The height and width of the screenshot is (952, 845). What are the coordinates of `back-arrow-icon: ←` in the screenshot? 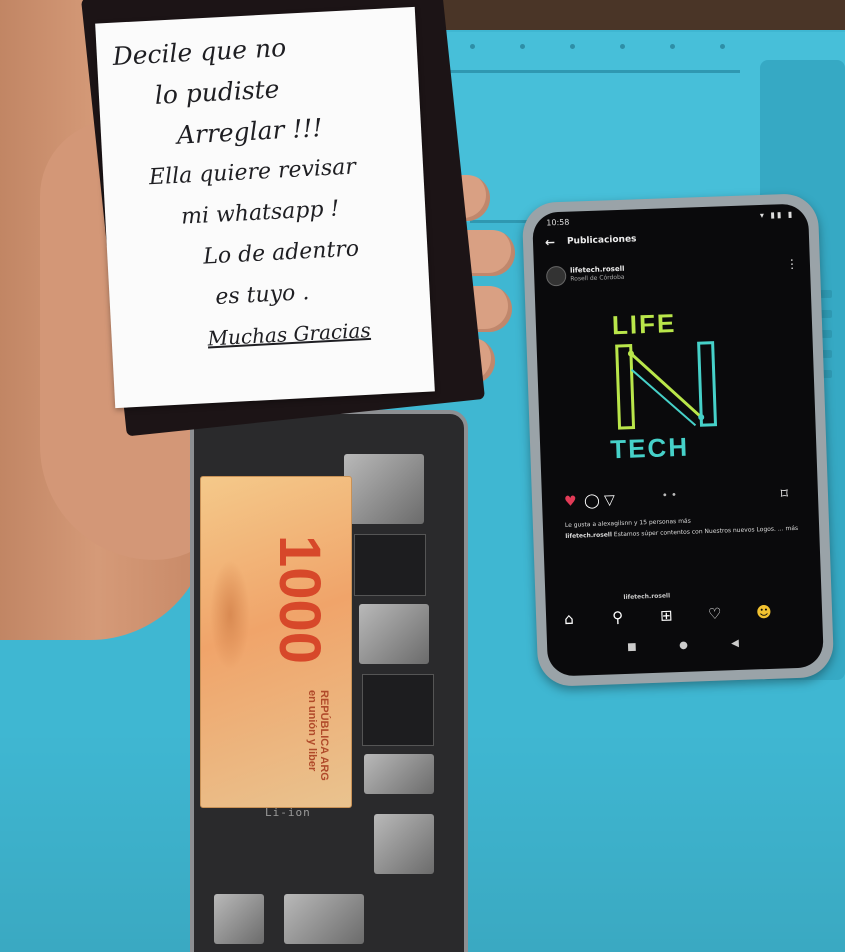 It's located at (550, 242).